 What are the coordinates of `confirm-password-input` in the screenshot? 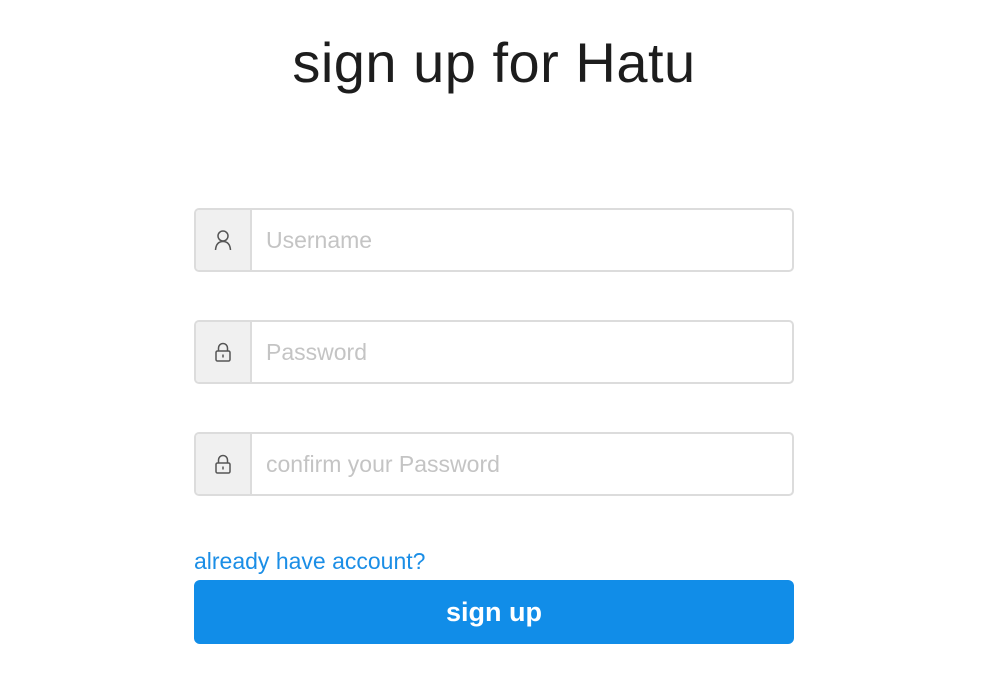 It's located at (522, 464).